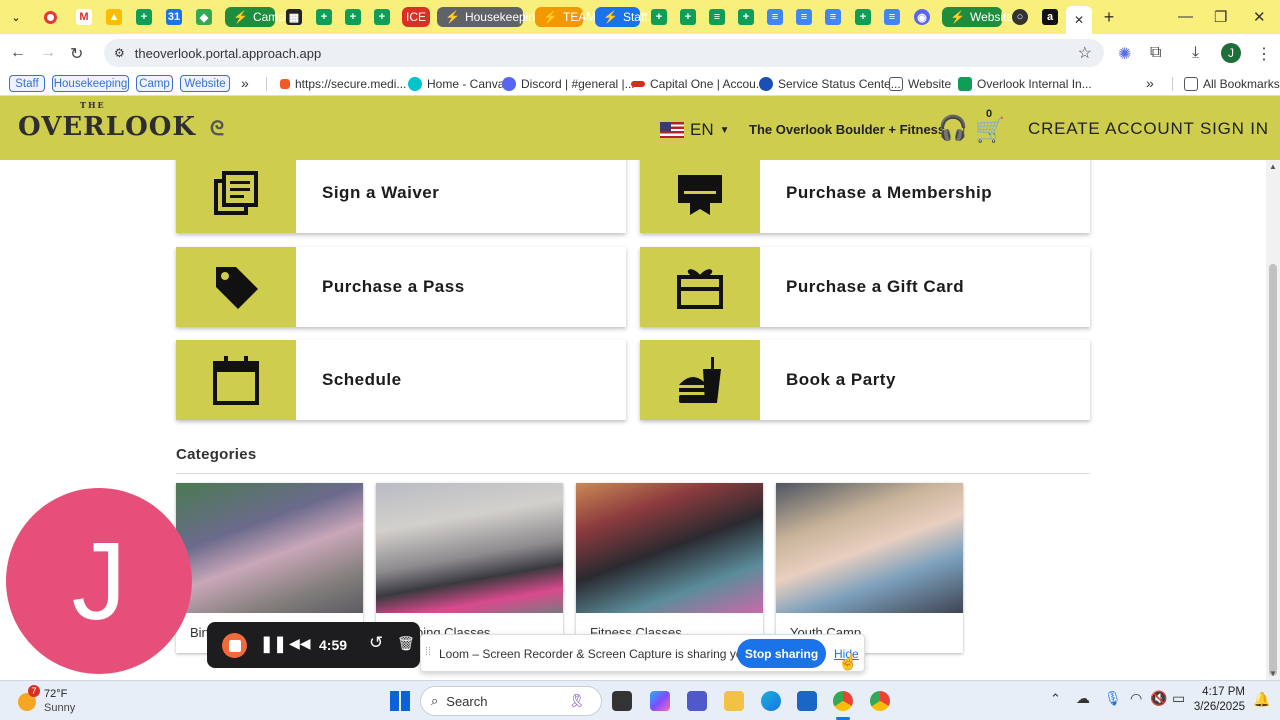 This screenshot has width=1280, height=720. I want to click on tab-drive: ▲, so click(114, 17).